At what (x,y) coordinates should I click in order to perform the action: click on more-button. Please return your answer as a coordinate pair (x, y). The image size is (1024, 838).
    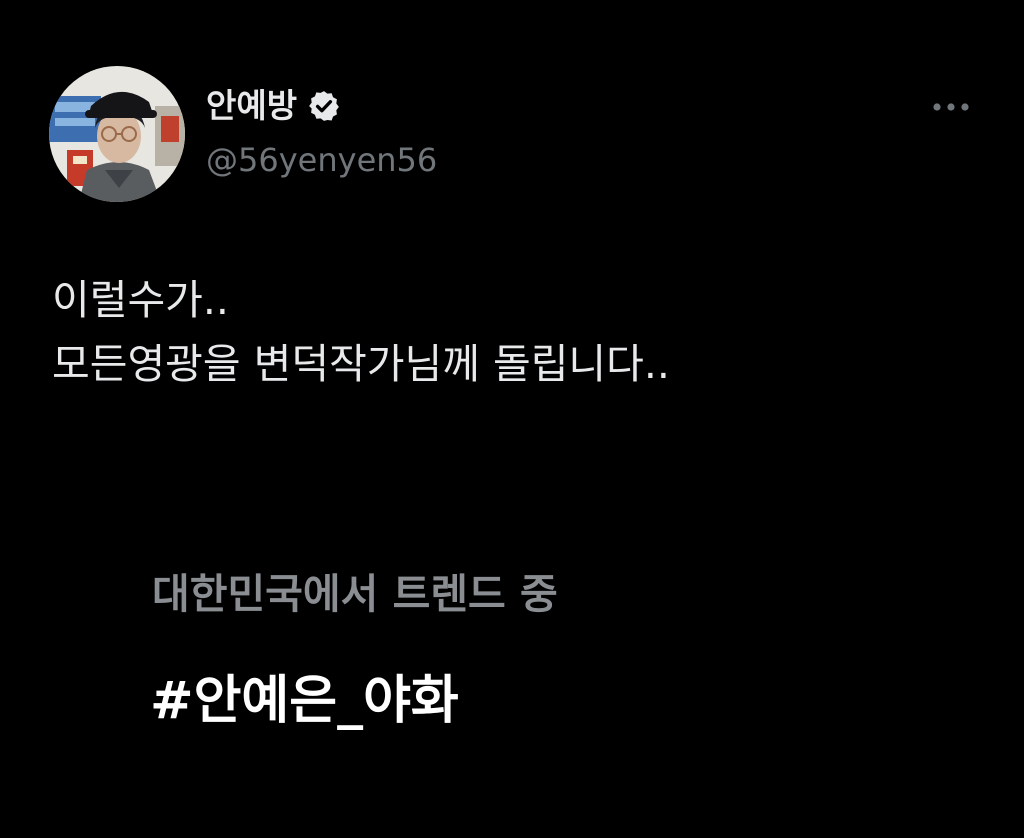
    Looking at the image, I should click on (951, 107).